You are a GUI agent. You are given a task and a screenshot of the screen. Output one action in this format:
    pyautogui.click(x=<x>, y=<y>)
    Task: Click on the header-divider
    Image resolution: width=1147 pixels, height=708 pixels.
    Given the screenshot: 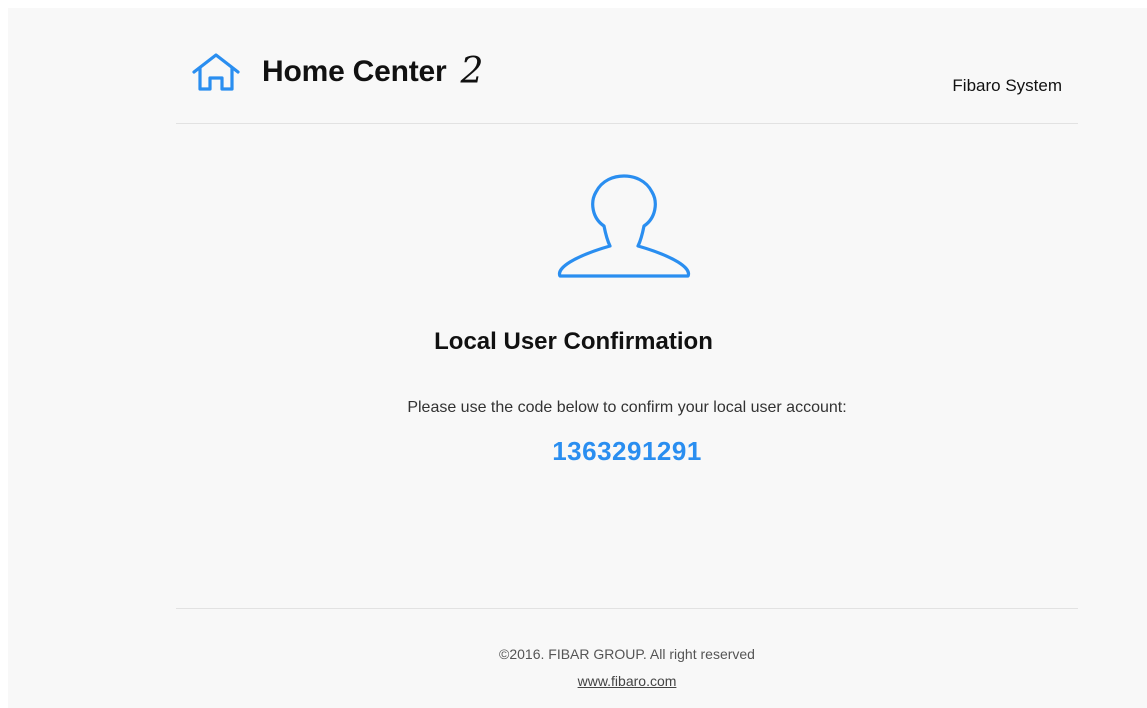 What is the action you would take?
    pyautogui.click(x=627, y=123)
    